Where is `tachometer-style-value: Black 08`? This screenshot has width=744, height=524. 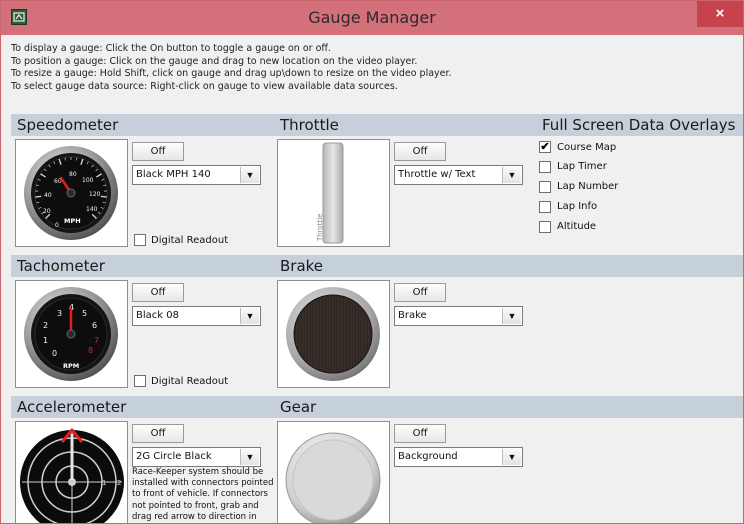 tachometer-style-value: Black 08 is located at coordinates (157, 315).